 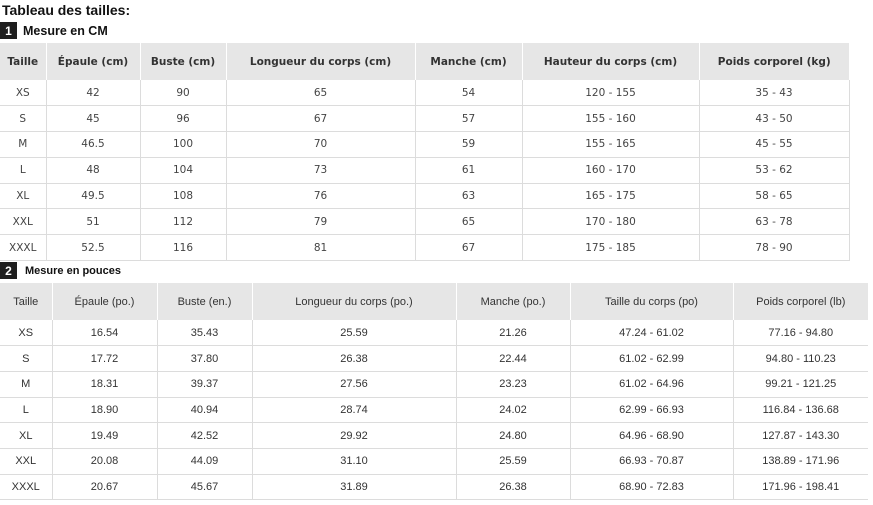 What do you see at coordinates (183, 93) in the screenshot?
I see `table-cell: 90` at bounding box center [183, 93].